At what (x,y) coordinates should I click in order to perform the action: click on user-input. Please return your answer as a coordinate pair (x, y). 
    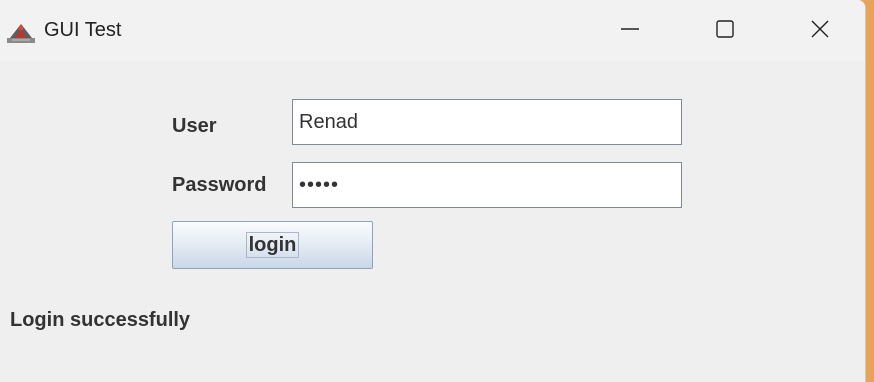
    Looking at the image, I should click on (487, 122).